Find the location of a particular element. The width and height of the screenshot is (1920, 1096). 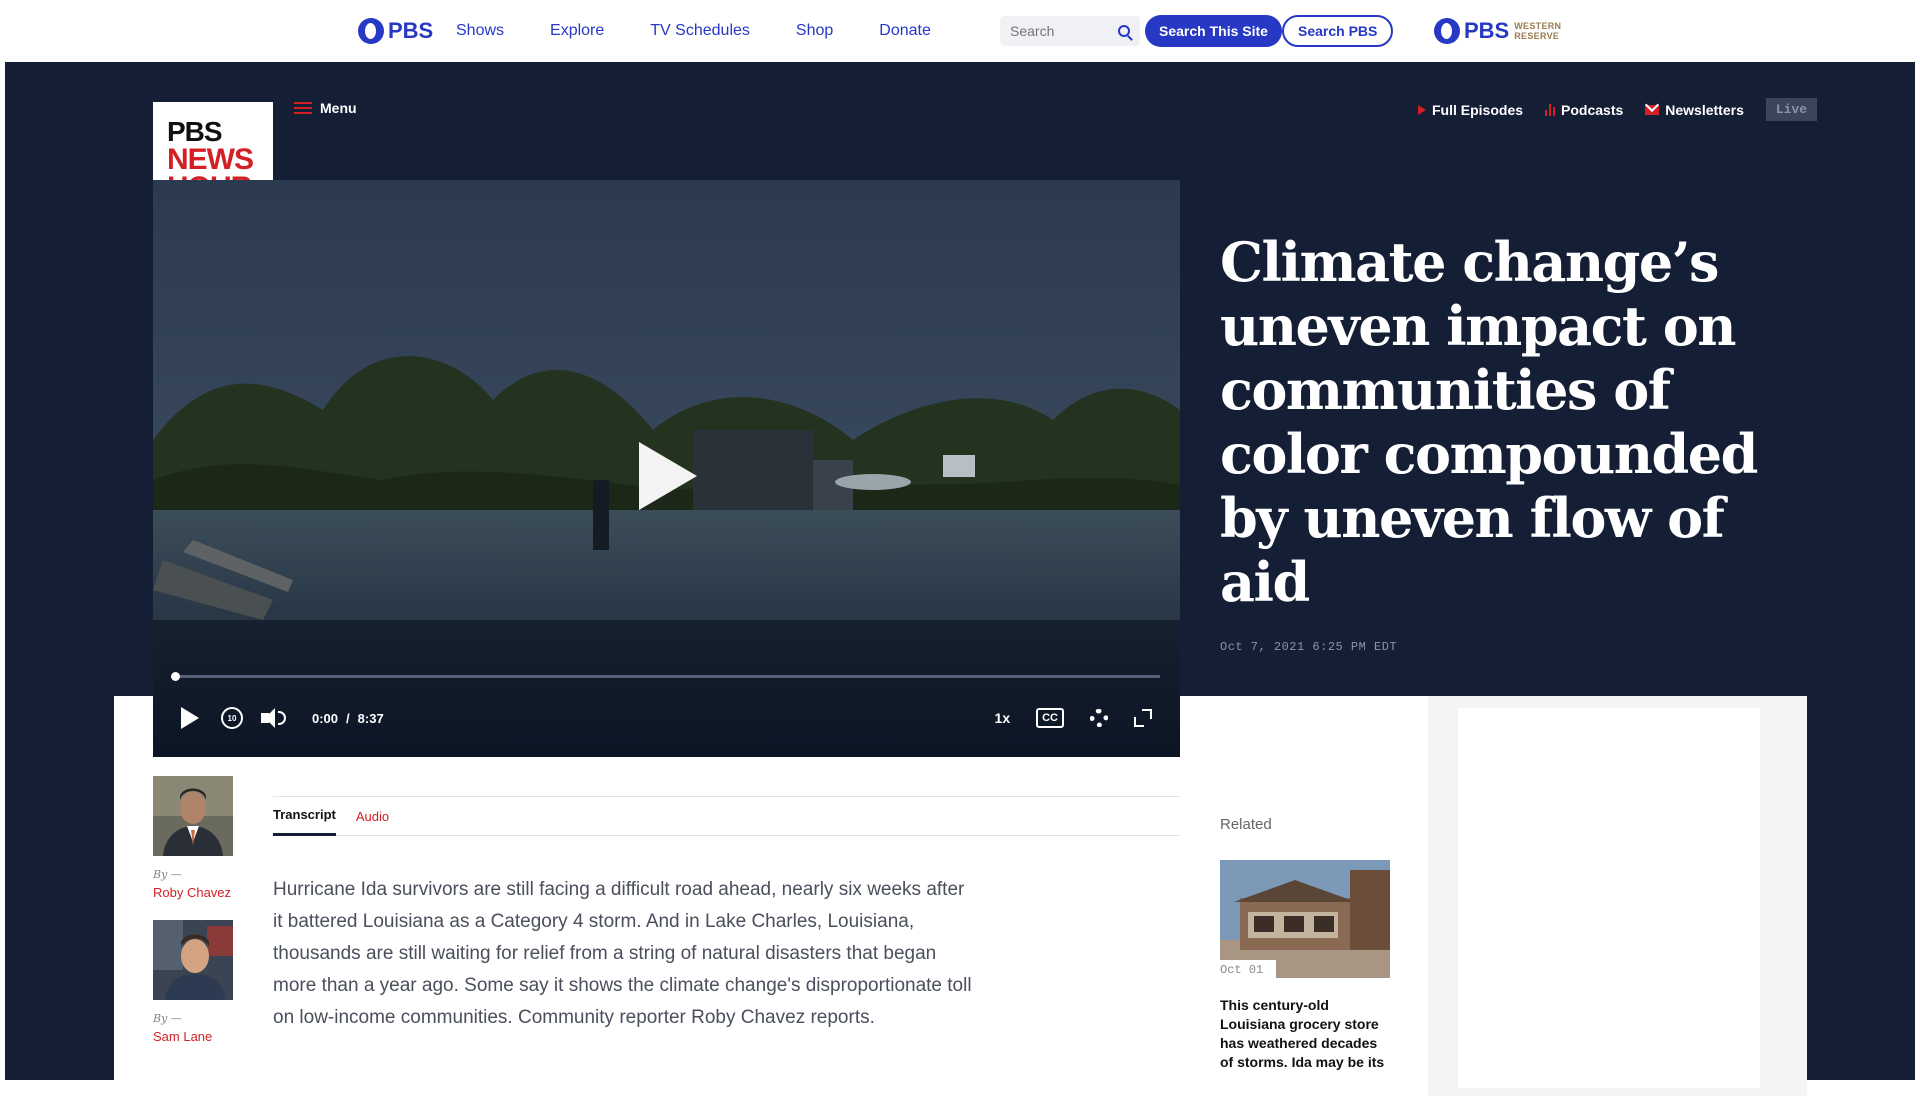

top-nav: Shows Explore TV Schedules Shop Donate is located at coordinates (693, 31).